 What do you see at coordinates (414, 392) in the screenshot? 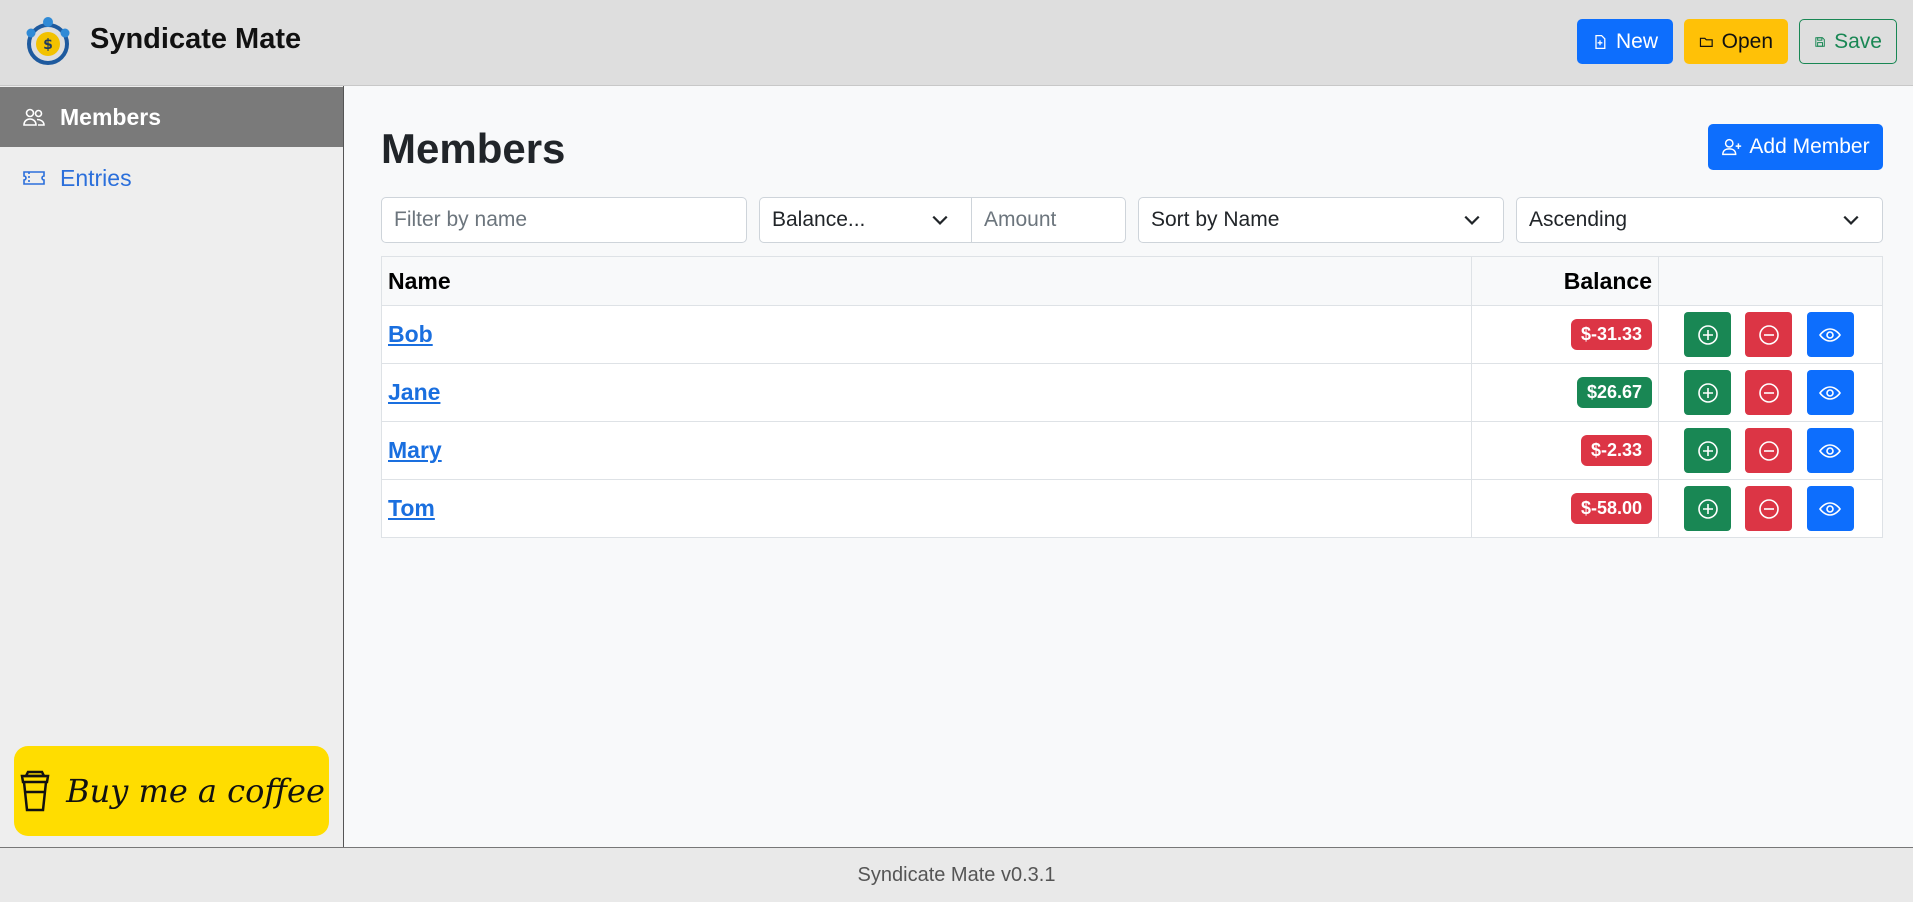
I see `member-name-link: Jane` at bounding box center [414, 392].